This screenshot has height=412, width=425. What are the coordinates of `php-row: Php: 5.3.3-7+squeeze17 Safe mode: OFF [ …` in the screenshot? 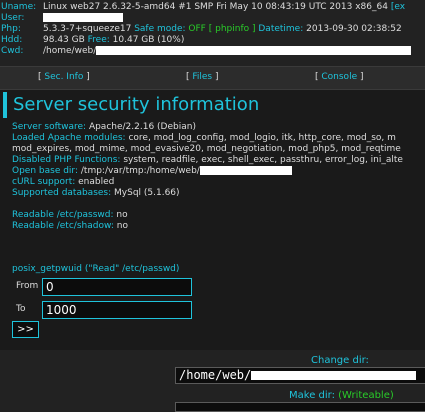 It's located at (212, 29).